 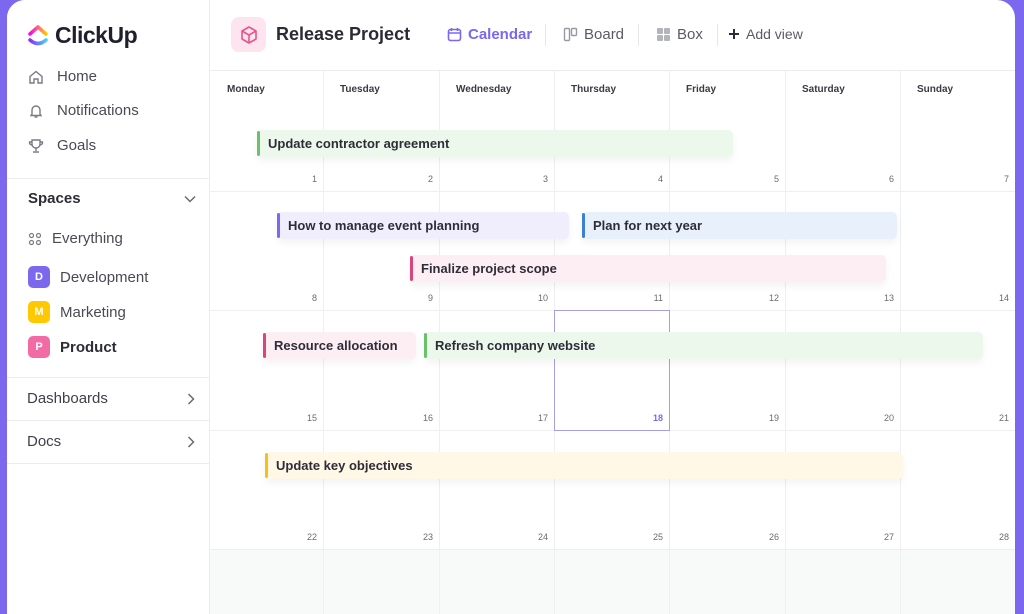 I want to click on space-badge: M, so click(x=39, y=312).